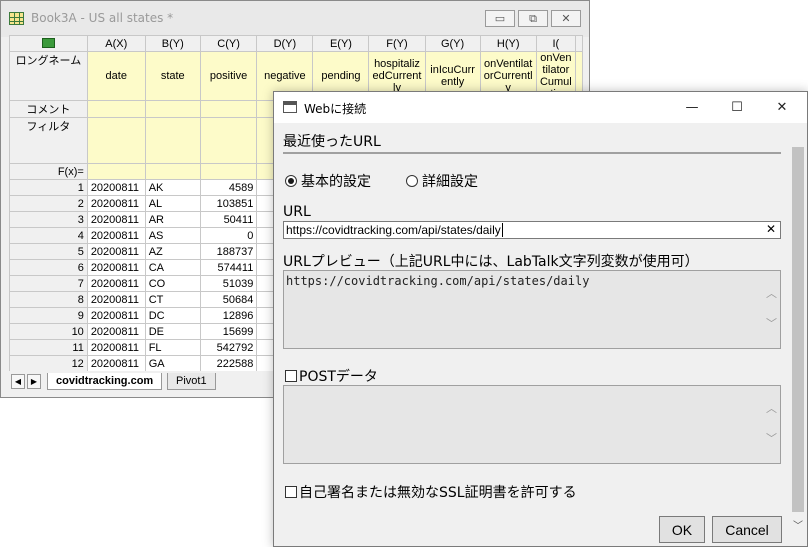 The height and width of the screenshot is (547, 808). What do you see at coordinates (172, 363) in the screenshot?
I see `cell-state: GA` at bounding box center [172, 363].